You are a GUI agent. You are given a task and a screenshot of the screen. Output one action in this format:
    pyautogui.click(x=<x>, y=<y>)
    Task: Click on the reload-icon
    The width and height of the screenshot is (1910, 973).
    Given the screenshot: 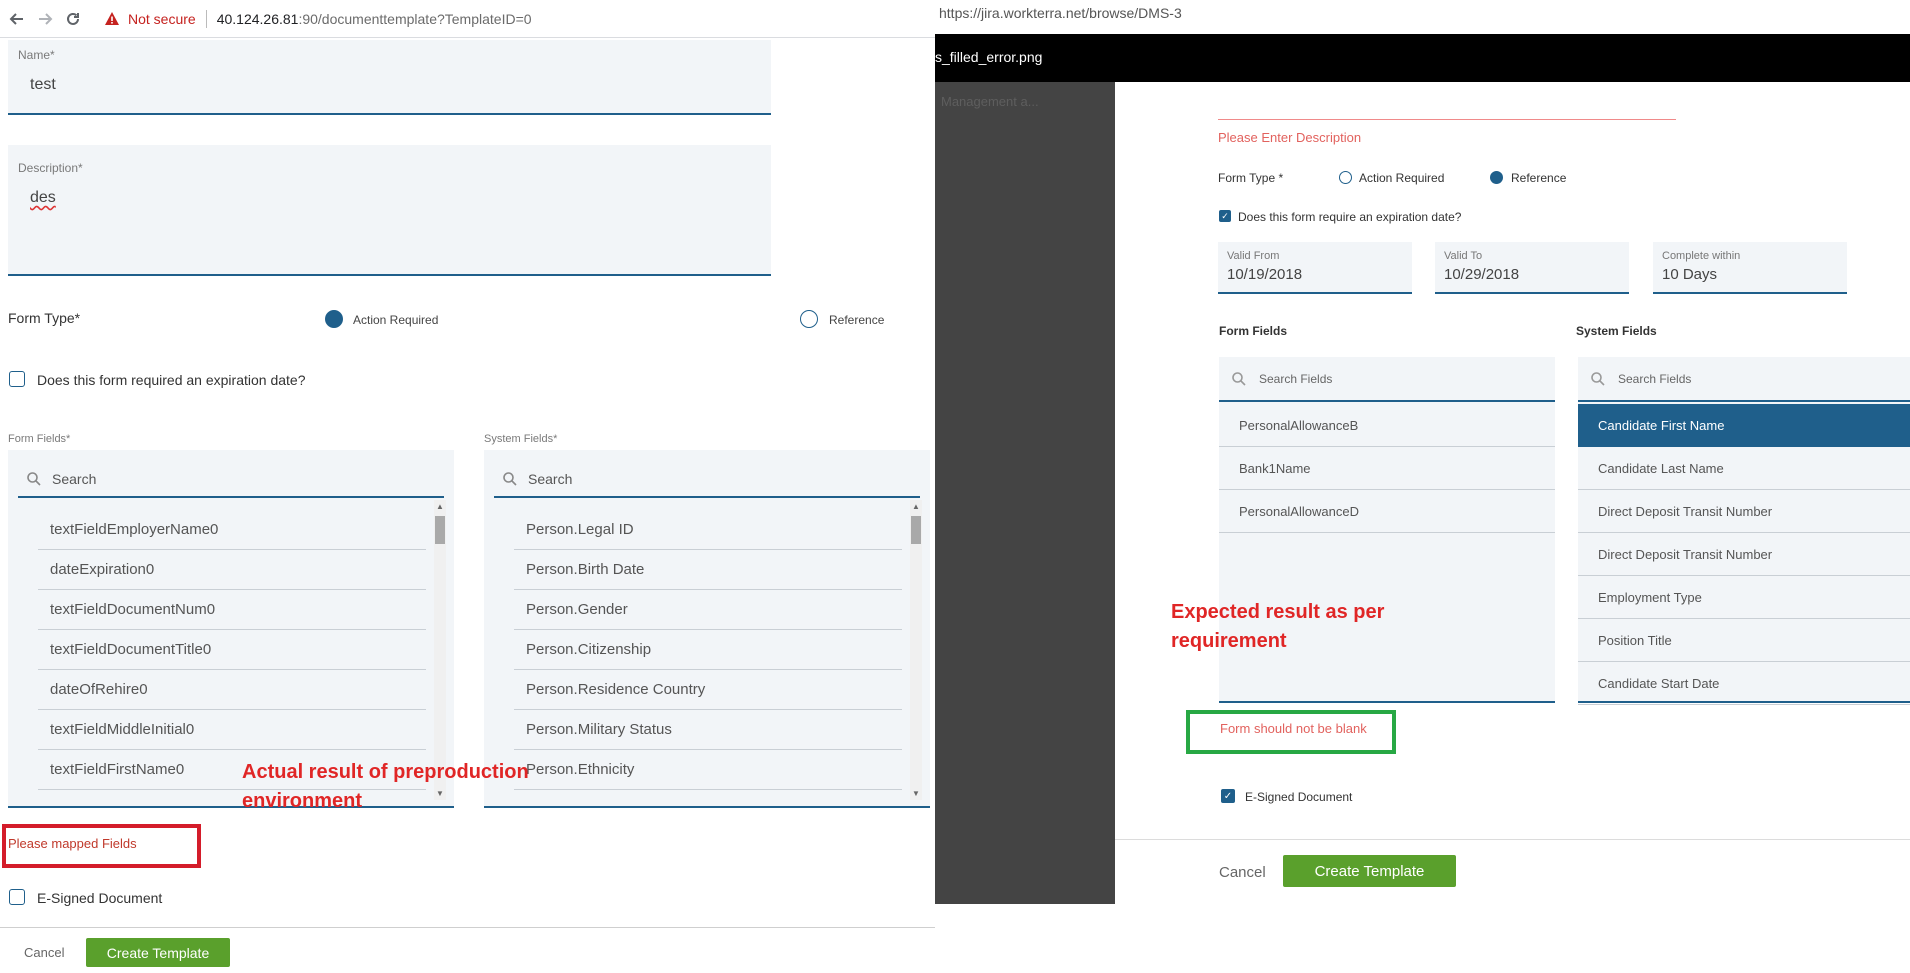 What is the action you would take?
    pyautogui.click(x=73, y=19)
    